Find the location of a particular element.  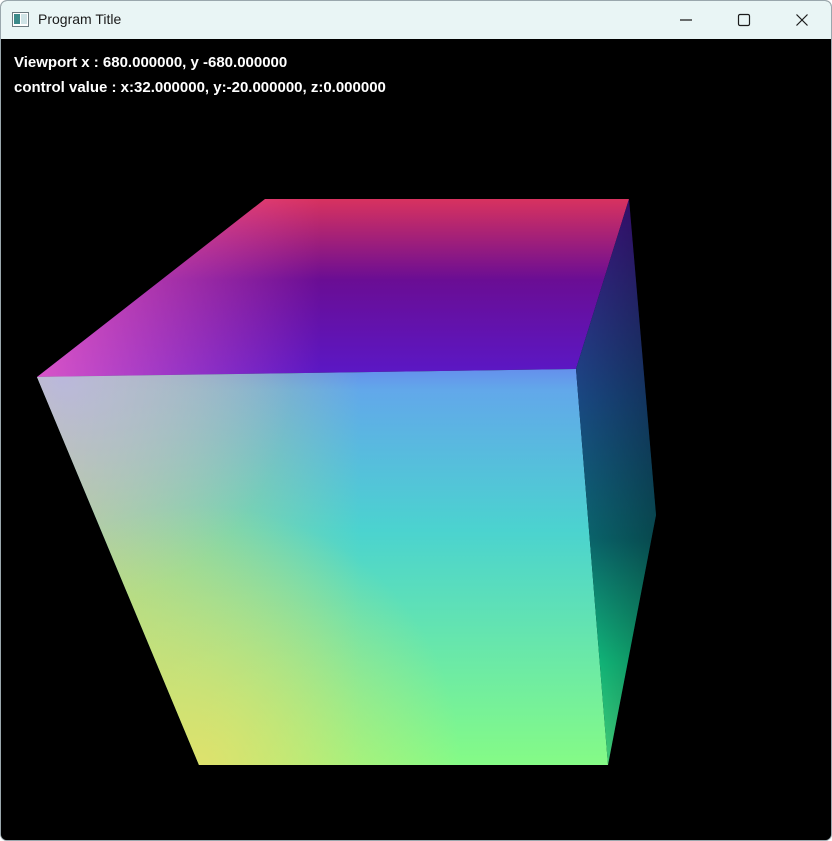

close-button is located at coordinates (802, 20).